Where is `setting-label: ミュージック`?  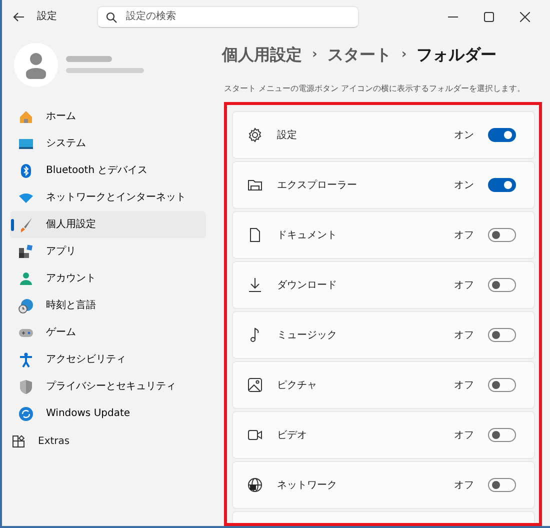 setting-label: ミュージック is located at coordinates (307, 335).